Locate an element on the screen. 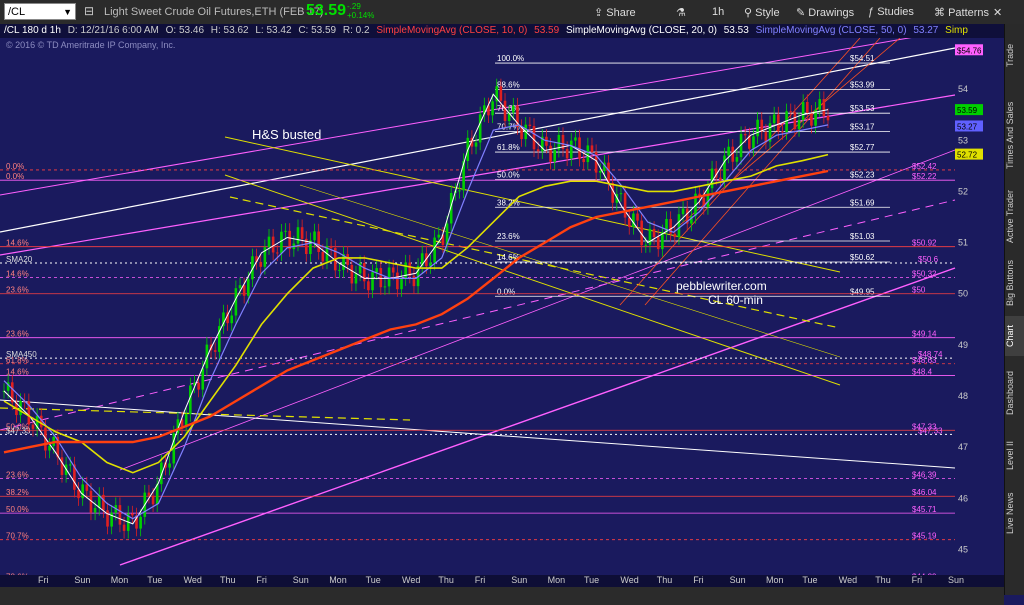  fib-pct-label: 61.8% is located at coordinates (508, 147).